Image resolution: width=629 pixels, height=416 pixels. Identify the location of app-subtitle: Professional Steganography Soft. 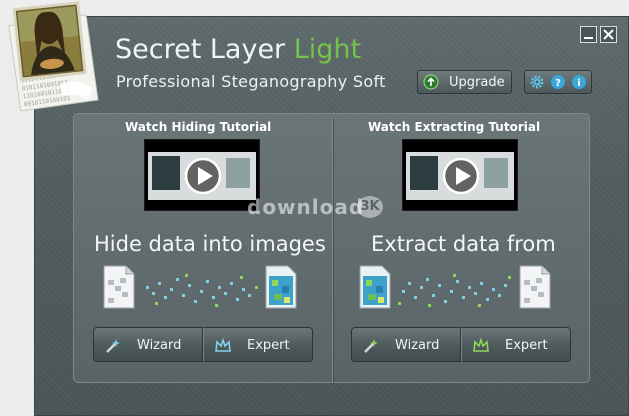
(251, 81).